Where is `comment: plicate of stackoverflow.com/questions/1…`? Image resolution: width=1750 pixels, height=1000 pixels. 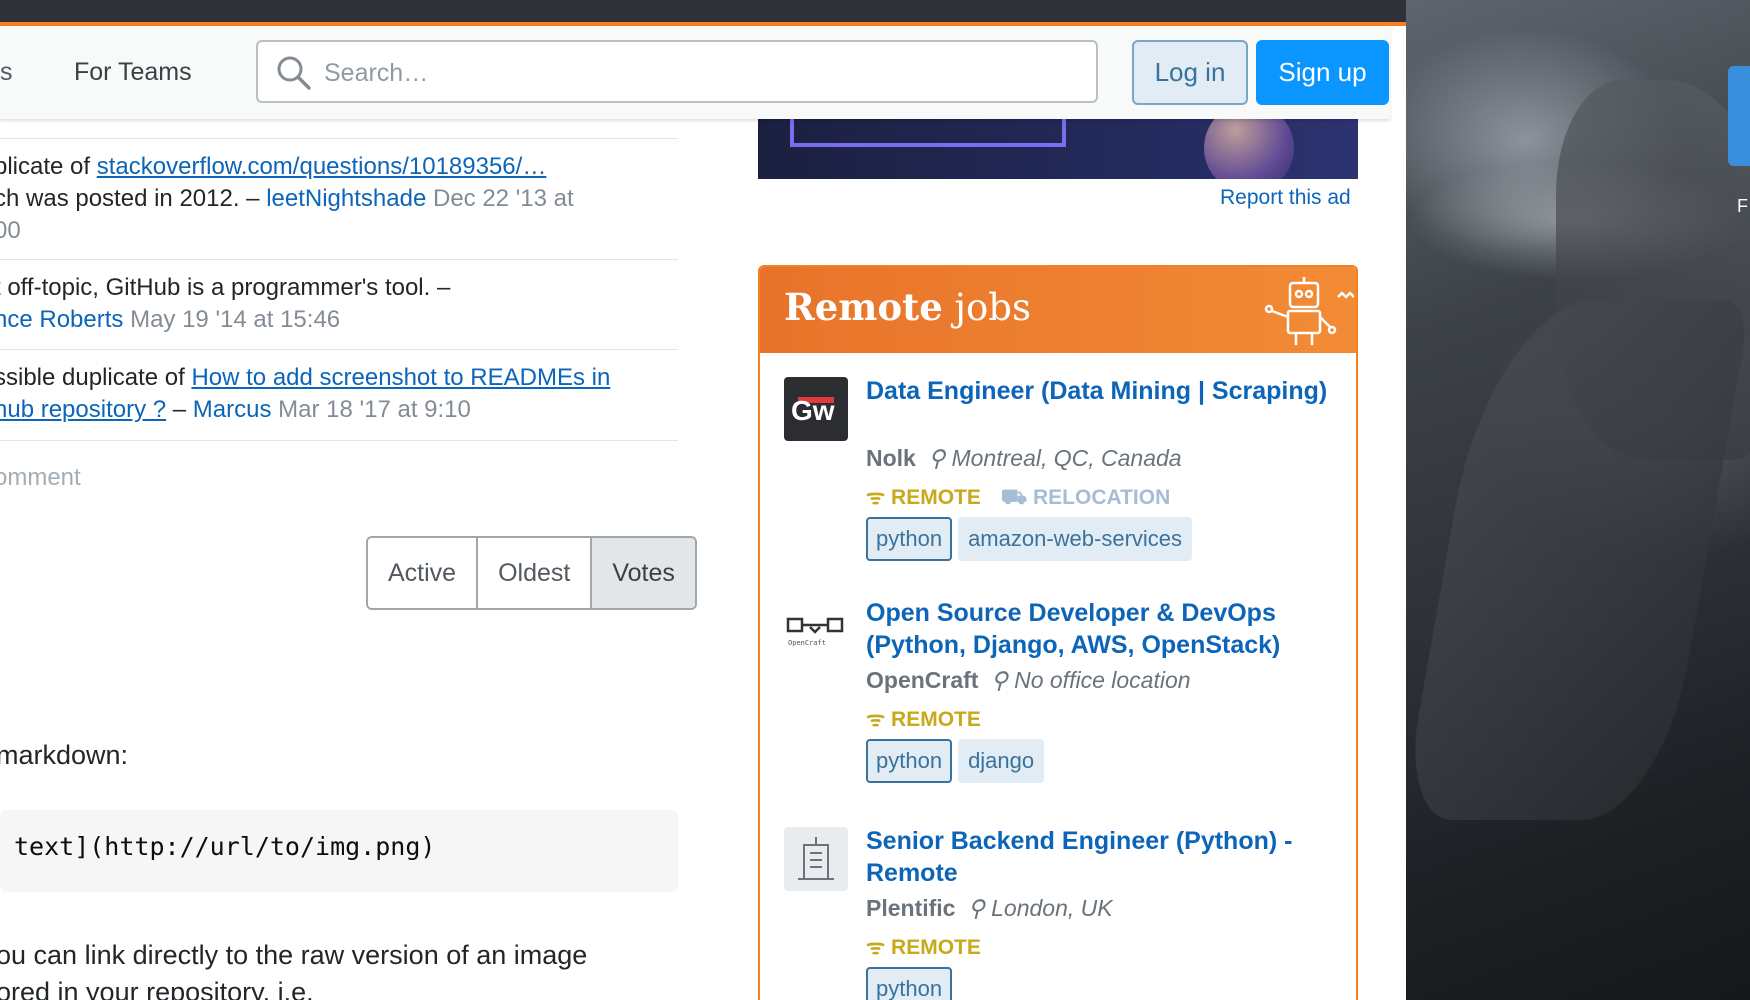 comment: plicate of stackoverflow.com/questions/1… is located at coordinates (332, 199).